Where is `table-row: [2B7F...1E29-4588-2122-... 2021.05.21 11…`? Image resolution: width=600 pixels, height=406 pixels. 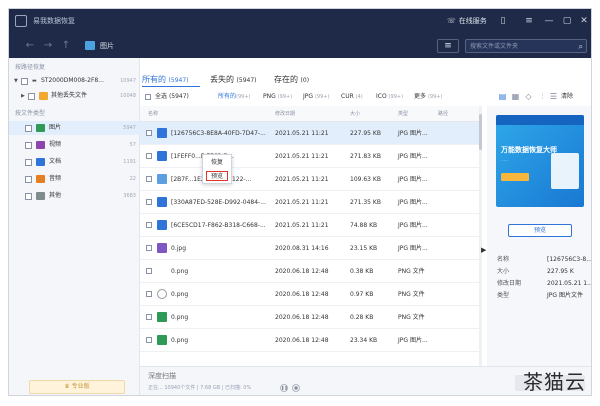 table-row: [2B7F...1E29-4588-2122-... 2021.05.21 11… is located at coordinates (310, 179).